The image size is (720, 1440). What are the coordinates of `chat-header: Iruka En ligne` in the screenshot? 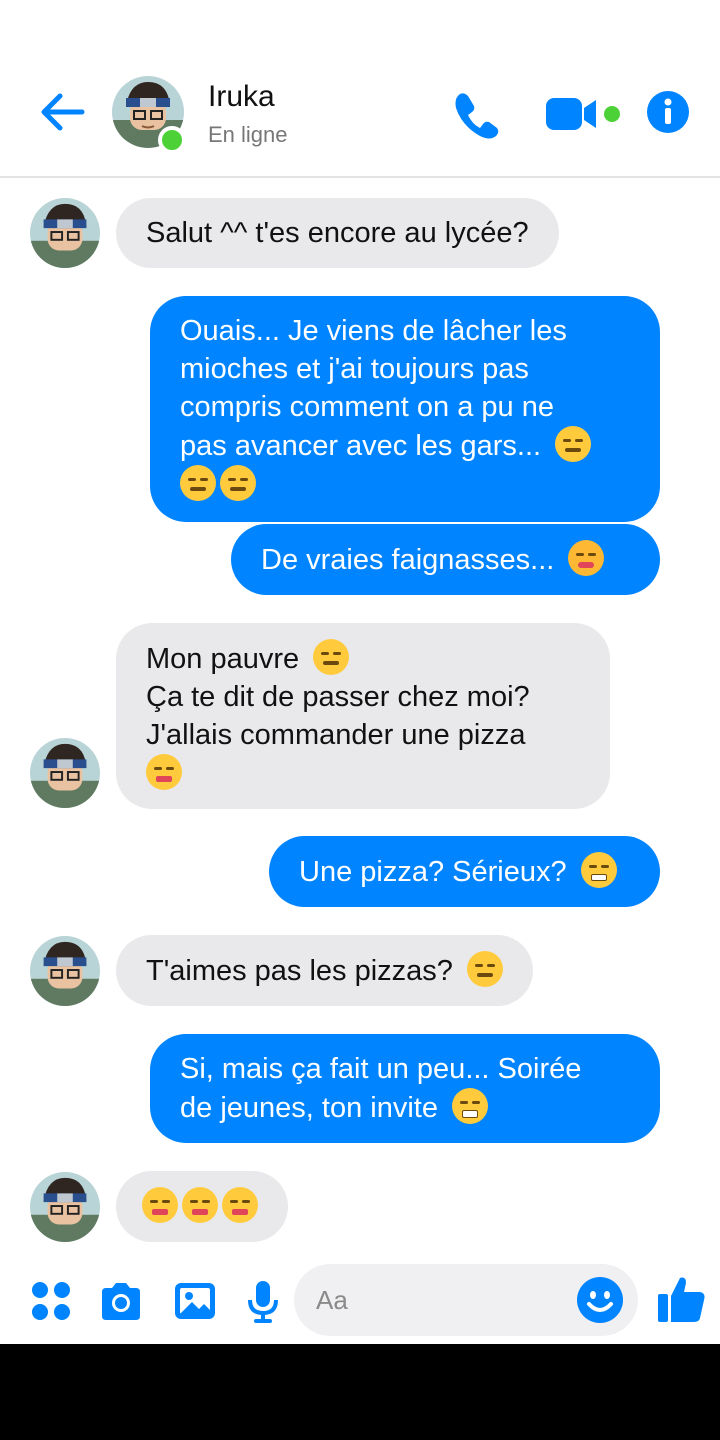 It's located at (360, 89).